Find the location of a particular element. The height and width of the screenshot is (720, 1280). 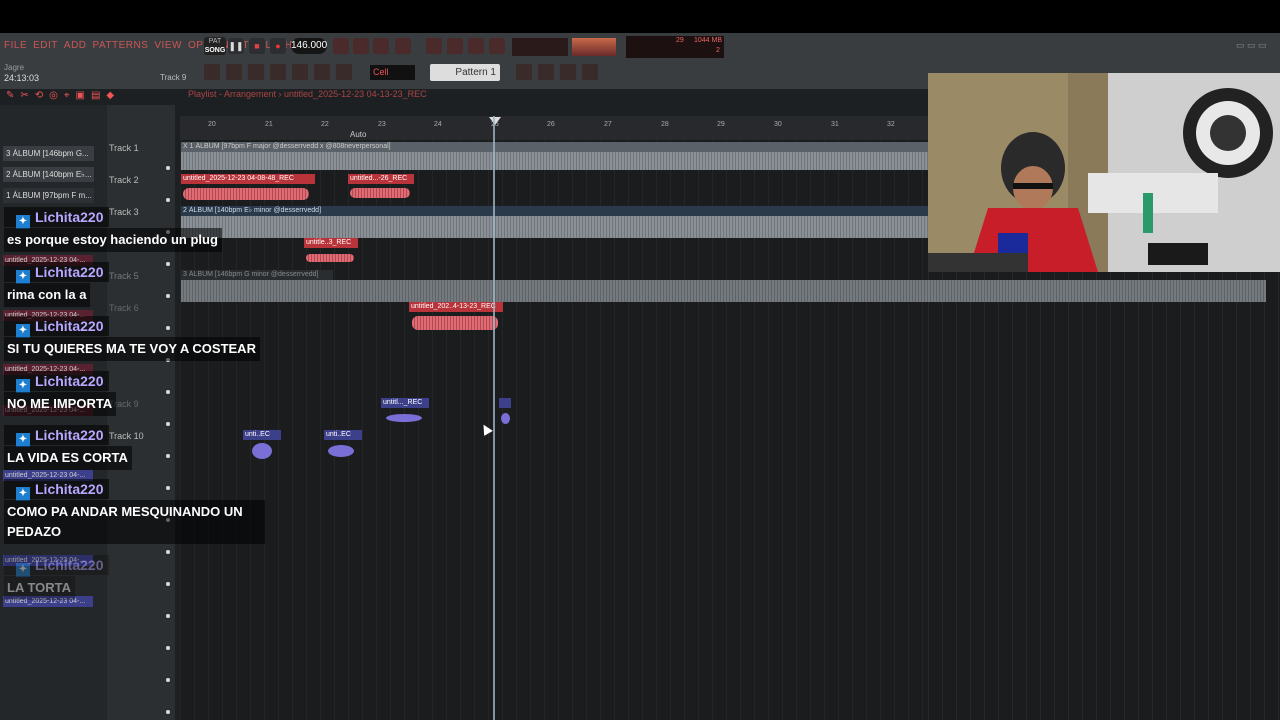

playhead-marker-icon is located at coordinates (495, 121).